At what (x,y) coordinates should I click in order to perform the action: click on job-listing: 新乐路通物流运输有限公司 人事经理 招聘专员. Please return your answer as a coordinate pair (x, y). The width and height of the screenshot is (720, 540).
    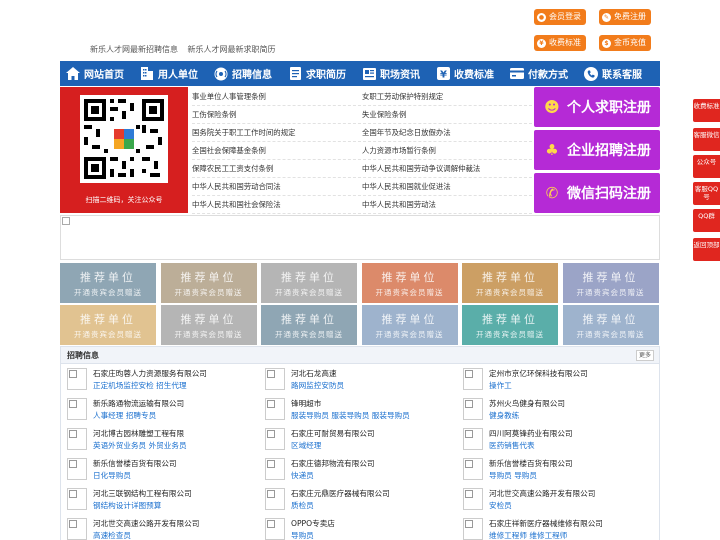
    Looking at the image, I should click on (156, 410).